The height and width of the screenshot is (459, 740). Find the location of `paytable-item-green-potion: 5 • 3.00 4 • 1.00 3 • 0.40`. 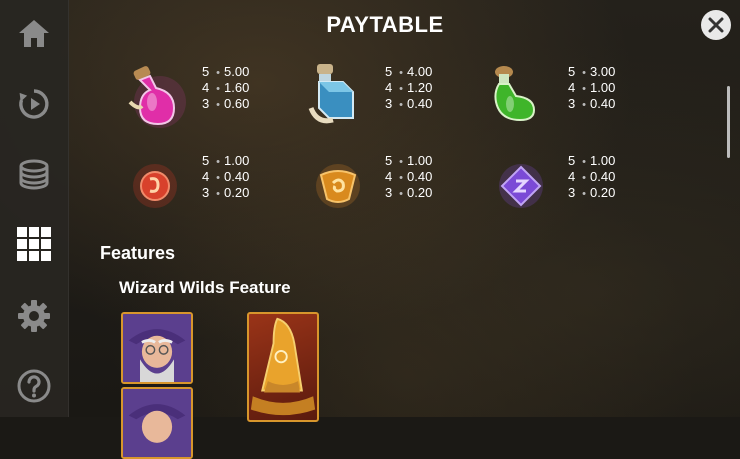

paytable-item-green-potion: 5 • 3.00 4 • 1.00 3 • 0.40 is located at coordinates (566, 97).